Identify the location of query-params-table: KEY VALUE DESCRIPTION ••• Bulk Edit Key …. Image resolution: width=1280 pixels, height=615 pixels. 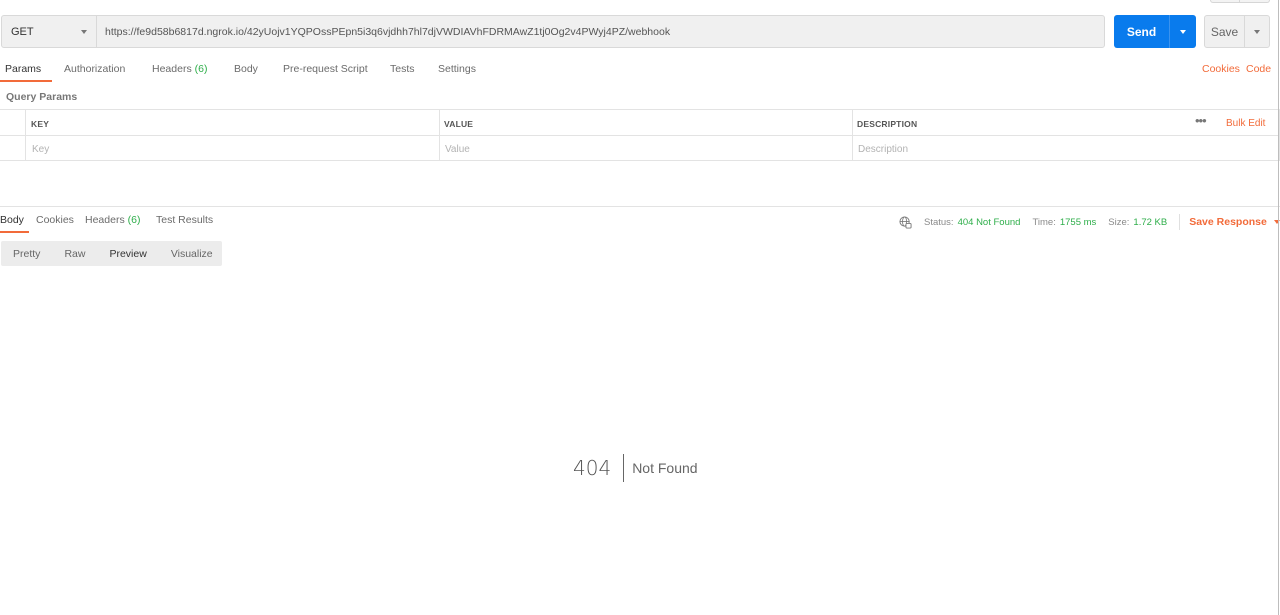
(640, 135).